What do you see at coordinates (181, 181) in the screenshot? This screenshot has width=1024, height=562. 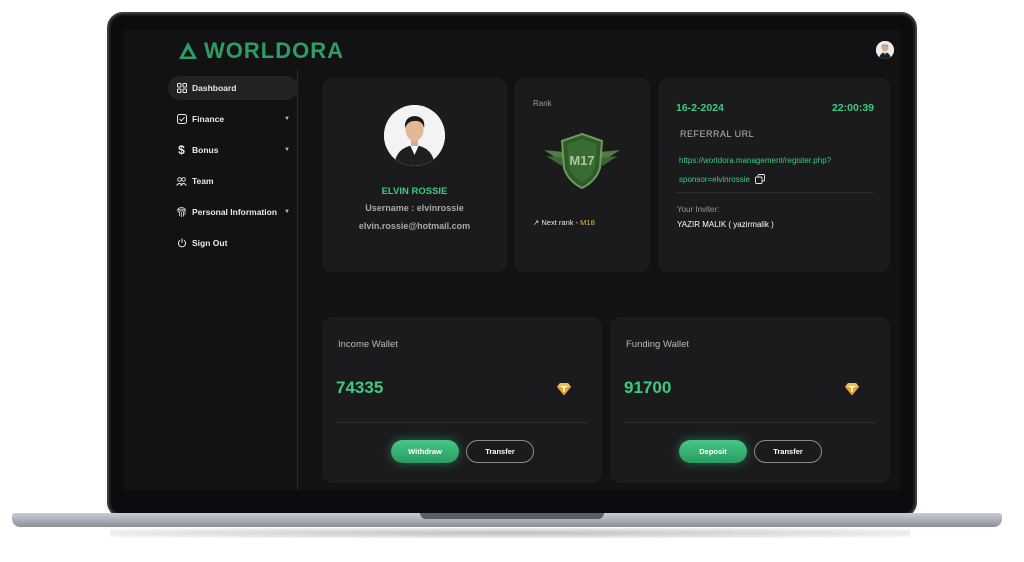 I see `users-icon` at bounding box center [181, 181].